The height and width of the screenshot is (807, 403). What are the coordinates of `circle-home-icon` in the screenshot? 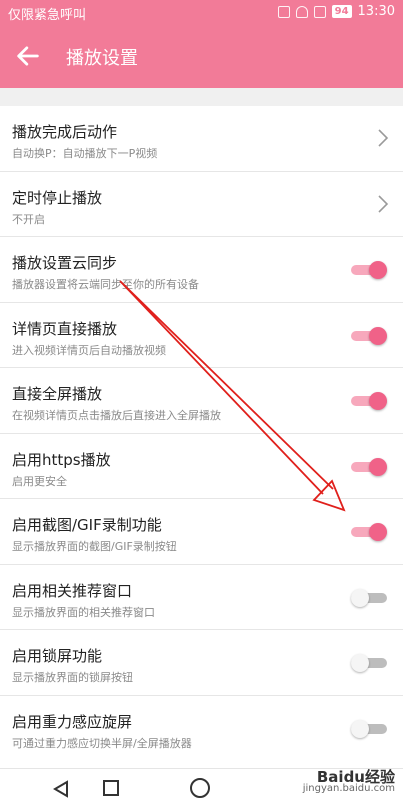 It's located at (200, 788).